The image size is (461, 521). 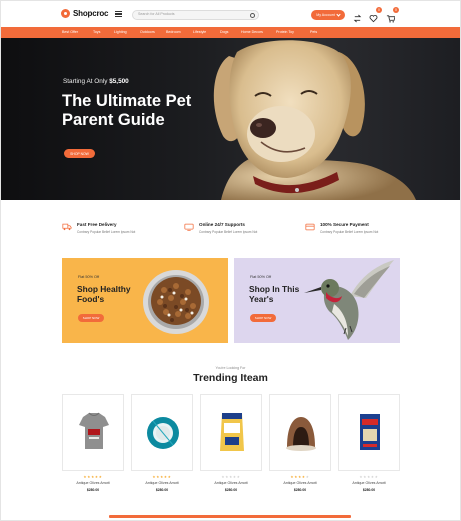 I want to click on dog-shirt-icon, so click(x=94, y=430).